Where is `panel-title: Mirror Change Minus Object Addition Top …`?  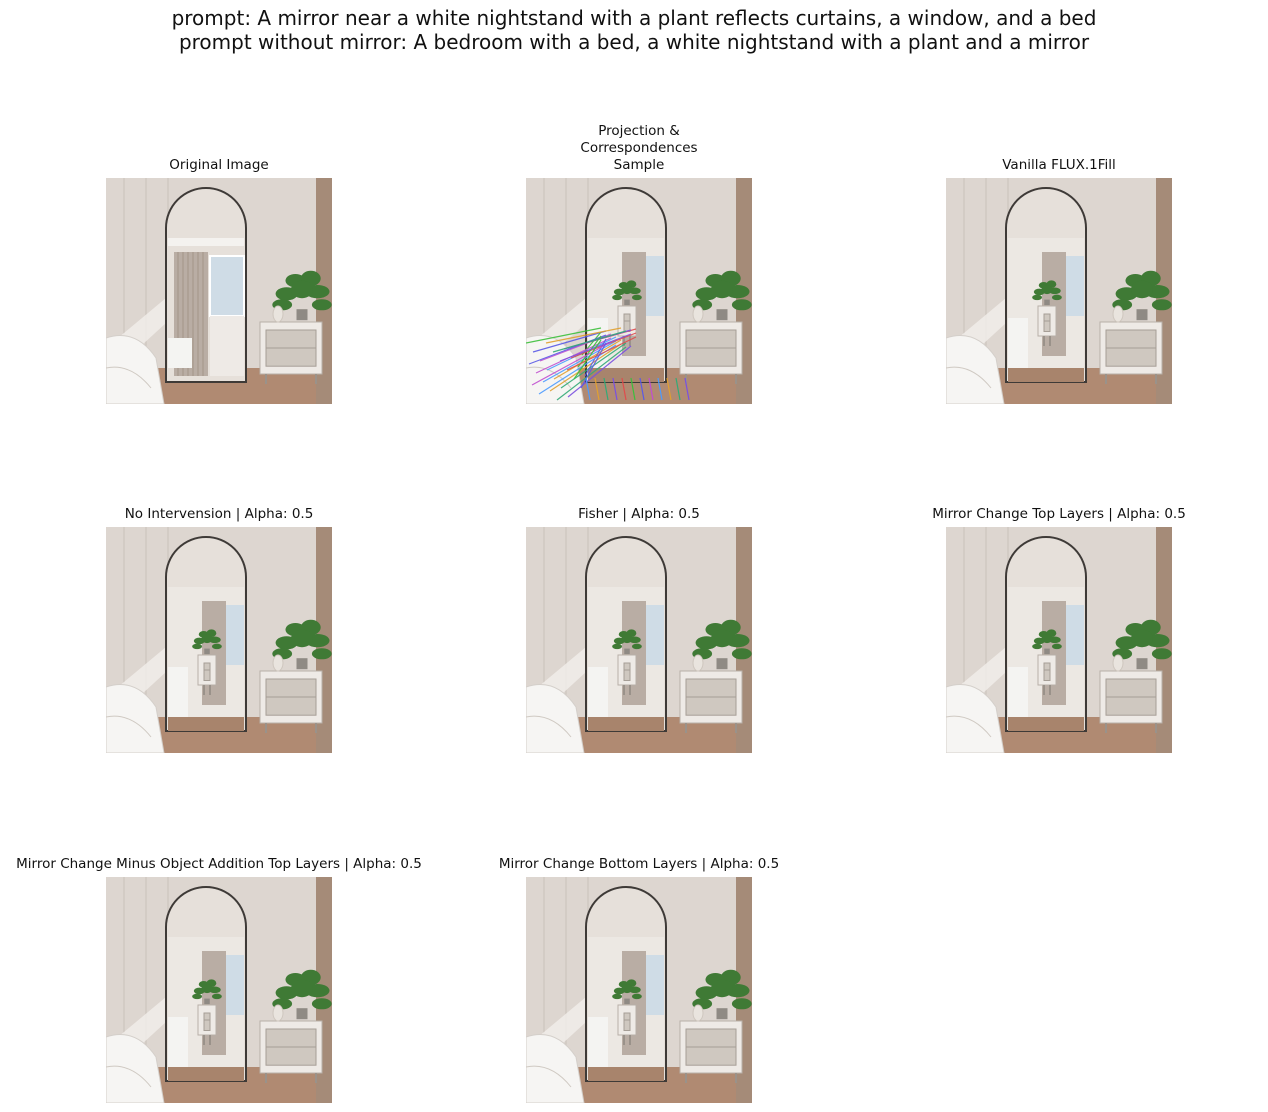 panel-title: Mirror Change Minus Object Addition Top … is located at coordinates (219, 864).